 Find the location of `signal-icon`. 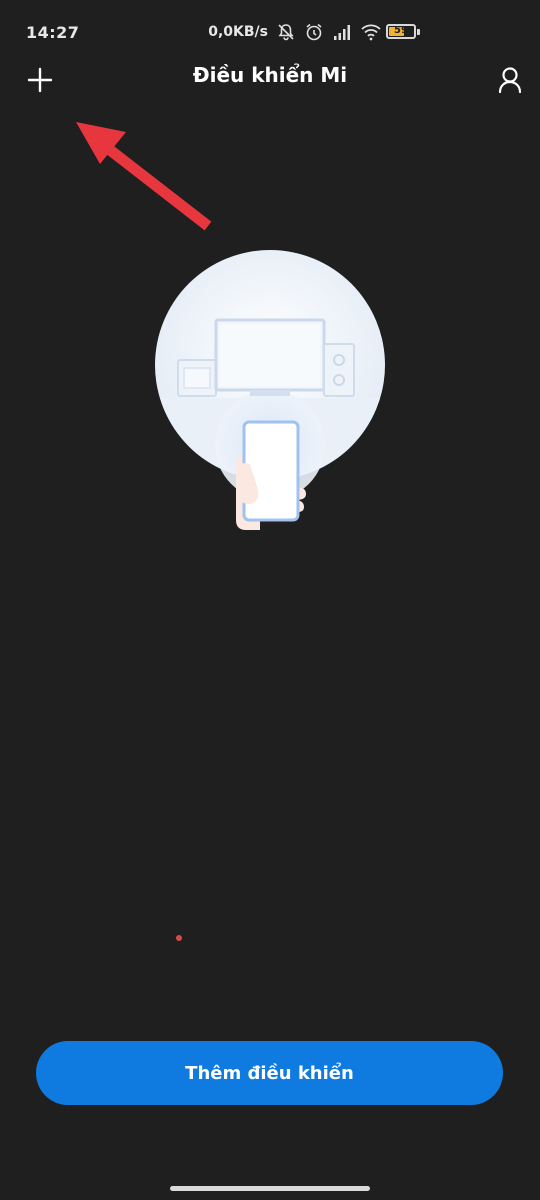

signal-icon is located at coordinates (342, 32).